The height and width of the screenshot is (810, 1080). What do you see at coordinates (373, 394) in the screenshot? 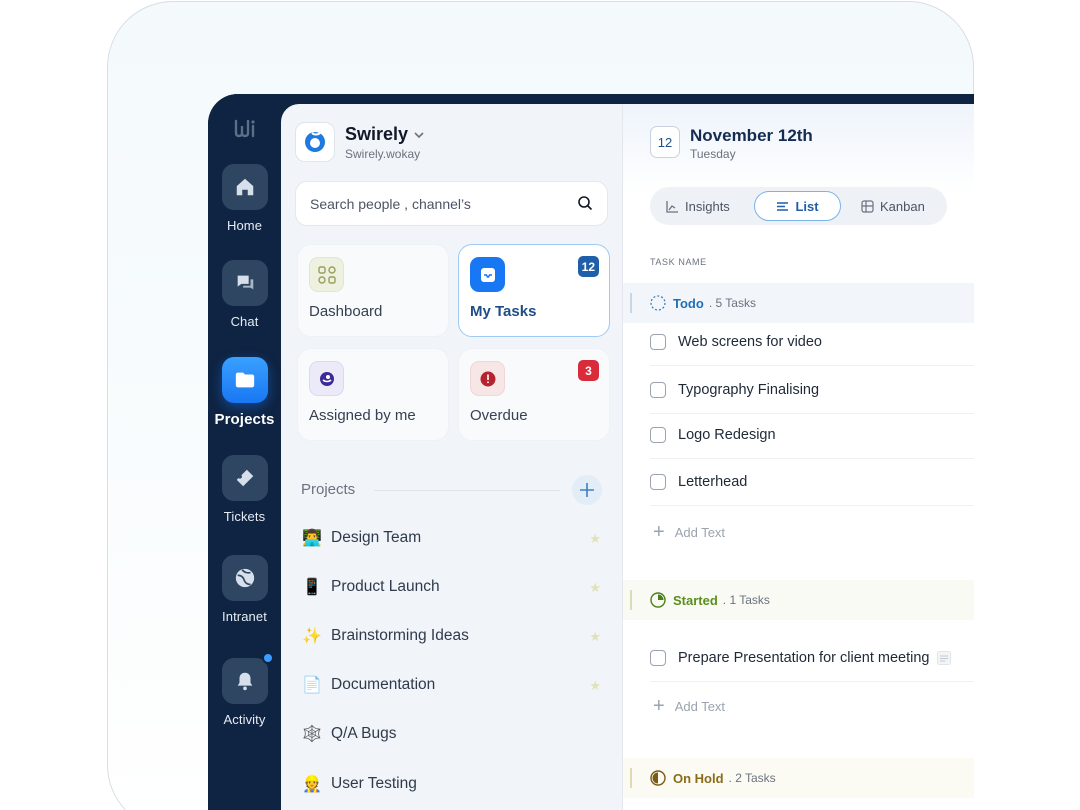
I see `card-assigned-by-me: Assigned by me` at bounding box center [373, 394].